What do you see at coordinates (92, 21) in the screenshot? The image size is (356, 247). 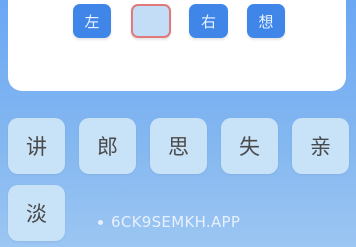 I see `answer-slot-1: 左` at bounding box center [92, 21].